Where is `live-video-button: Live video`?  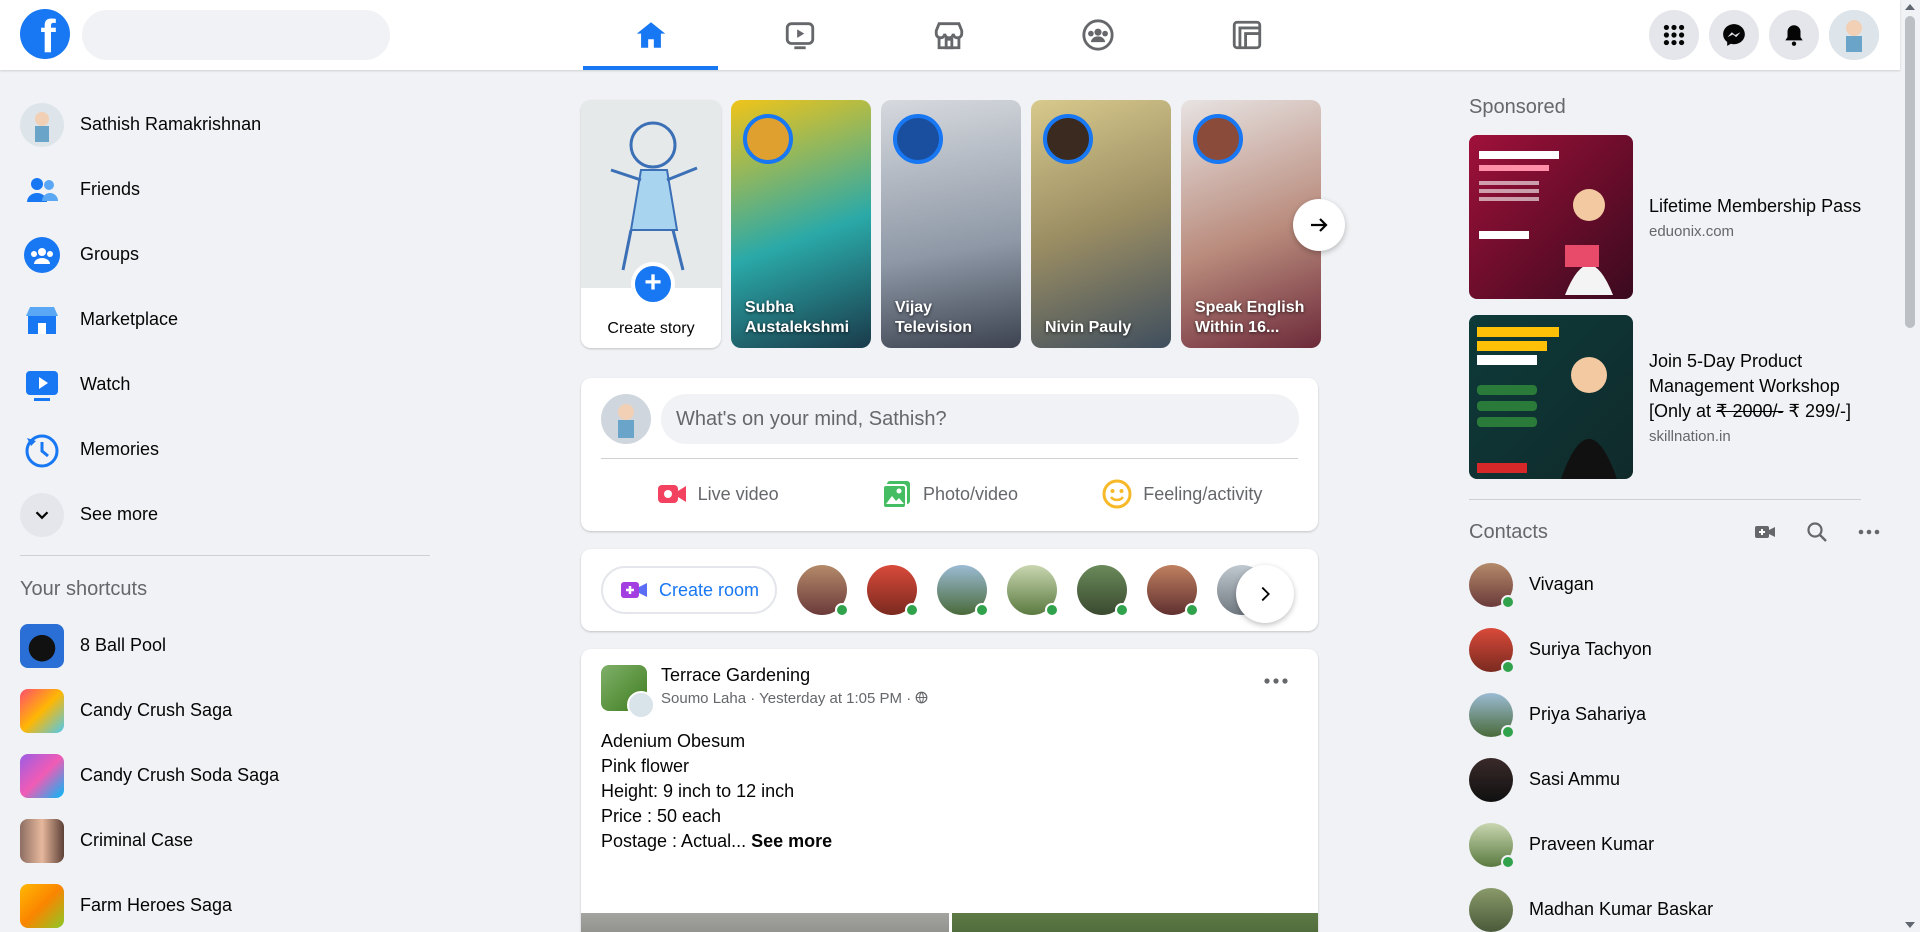 live-video-button: Live video is located at coordinates (717, 494).